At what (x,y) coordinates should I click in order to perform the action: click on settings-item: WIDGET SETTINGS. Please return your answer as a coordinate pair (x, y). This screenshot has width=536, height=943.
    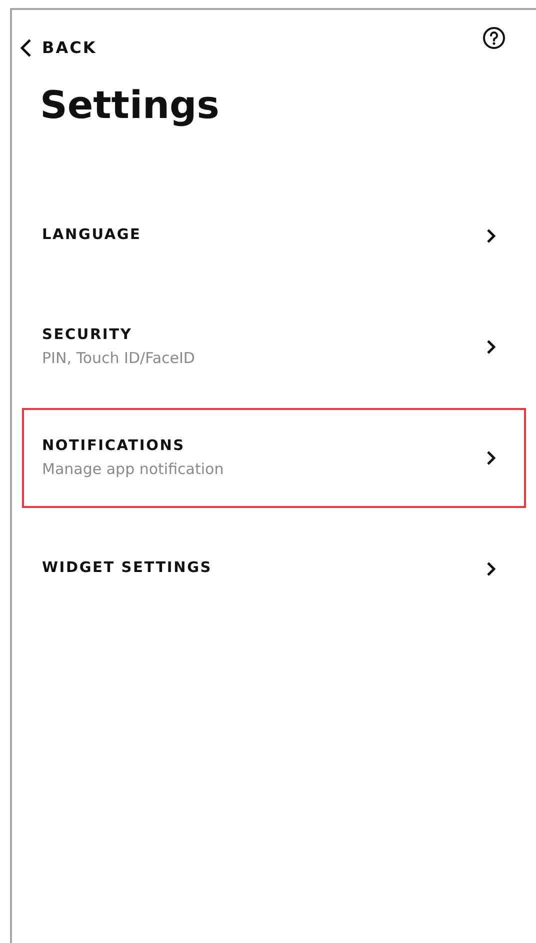
    Looking at the image, I should click on (274, 569).